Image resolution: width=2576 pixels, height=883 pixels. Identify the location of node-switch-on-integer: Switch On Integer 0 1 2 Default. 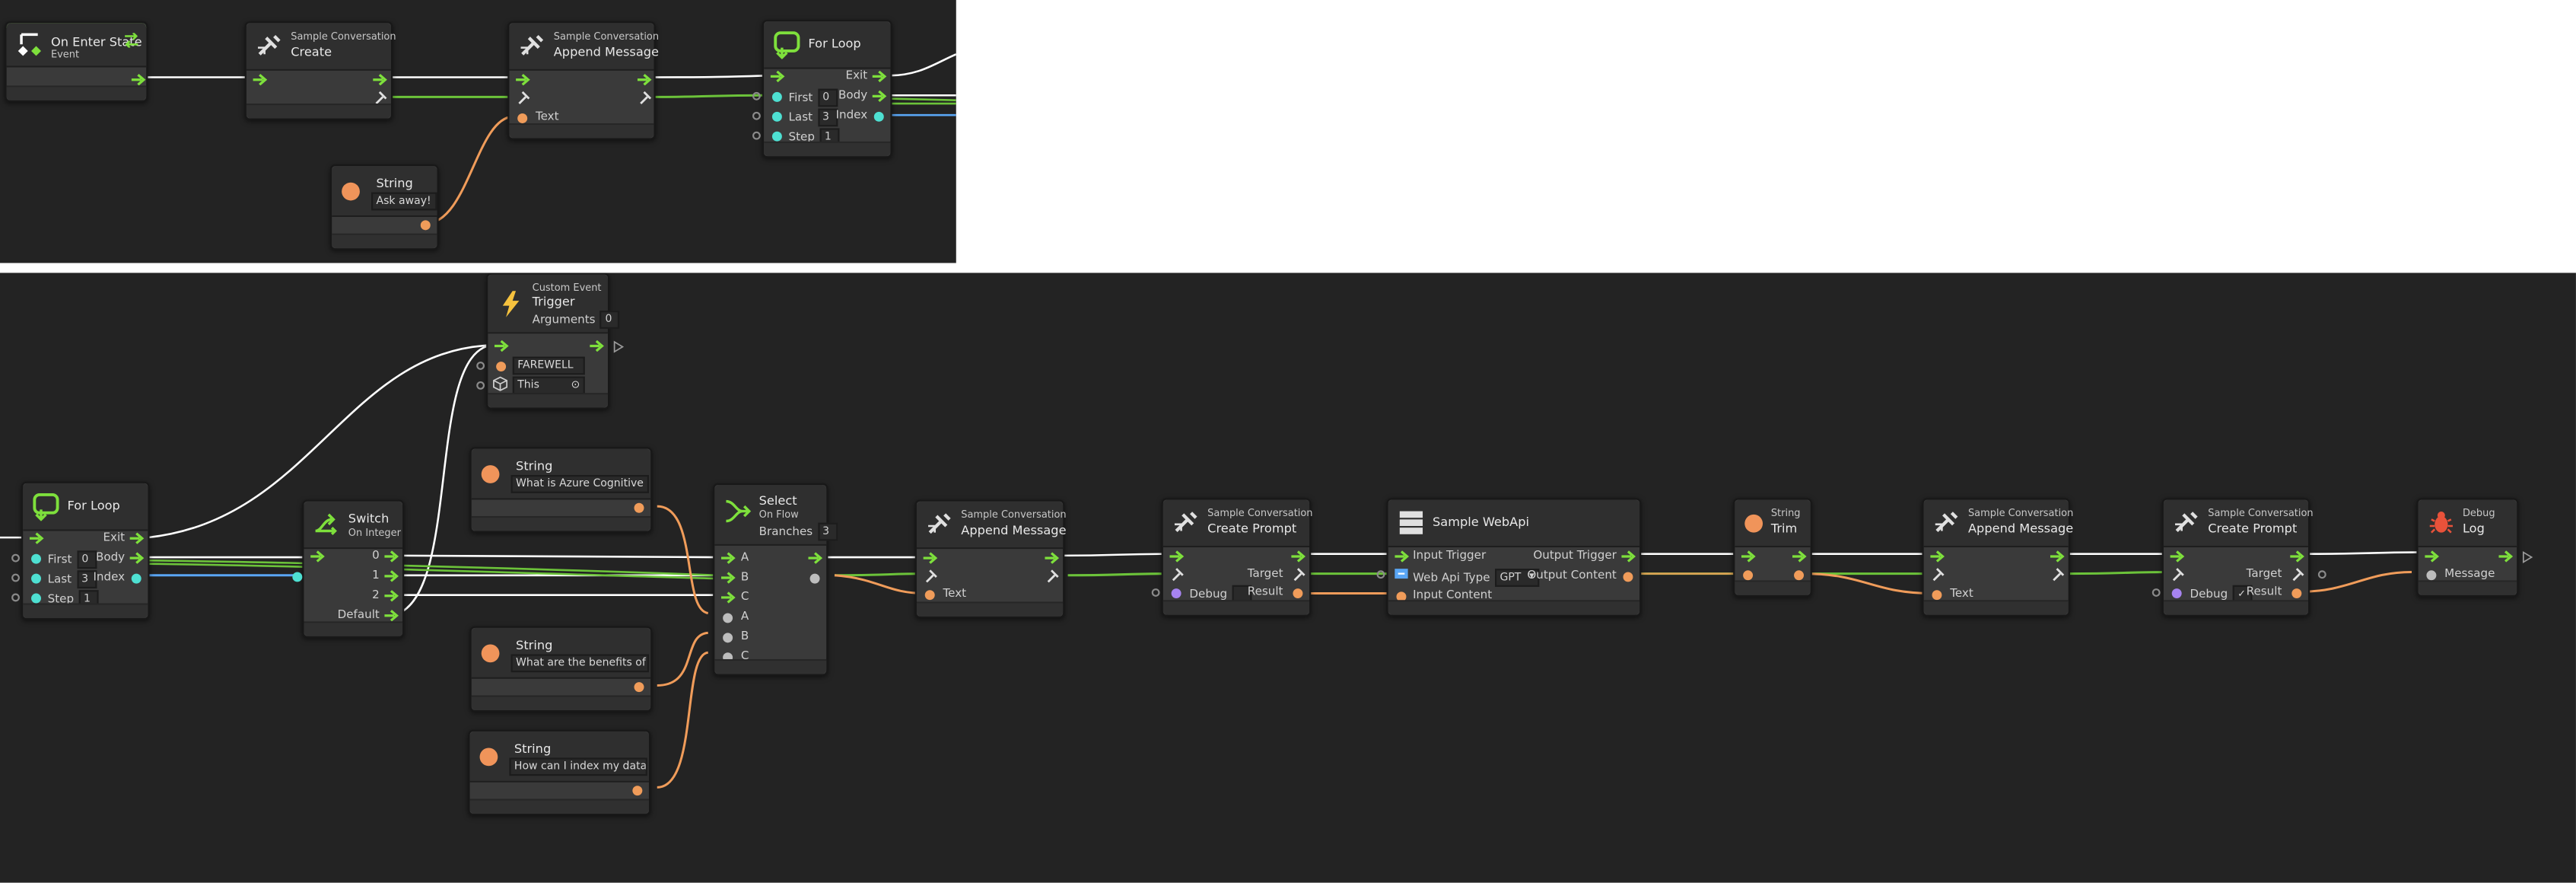
(348, 568).